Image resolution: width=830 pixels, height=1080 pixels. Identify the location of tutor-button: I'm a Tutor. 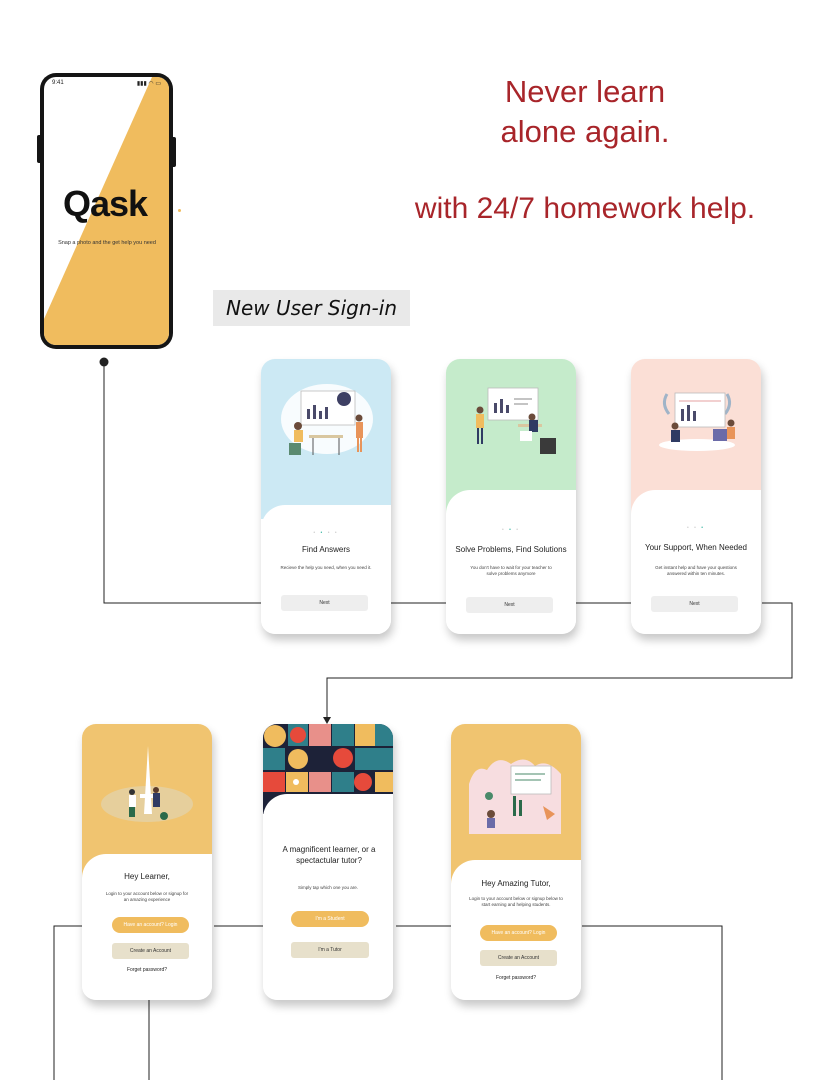
(330, 950).